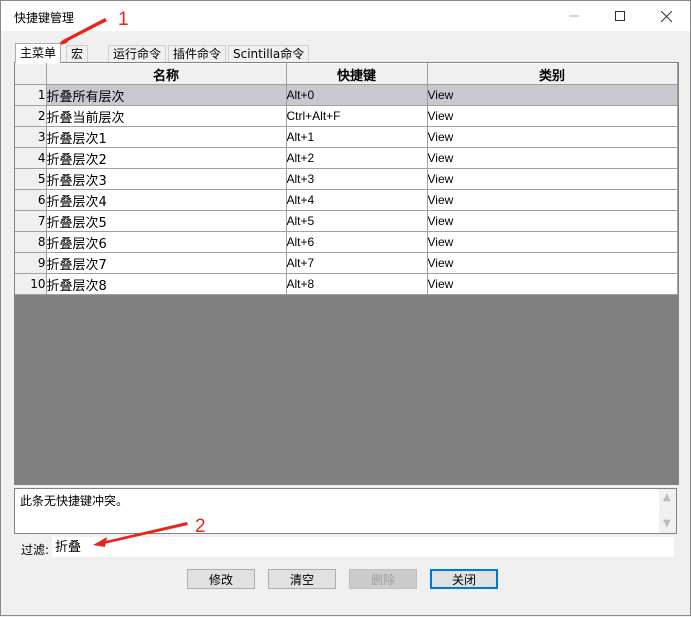  Describe the element at coordinates (38, 53) in the screenshot. I see `tab-main-menu: 主菜单` at that location.